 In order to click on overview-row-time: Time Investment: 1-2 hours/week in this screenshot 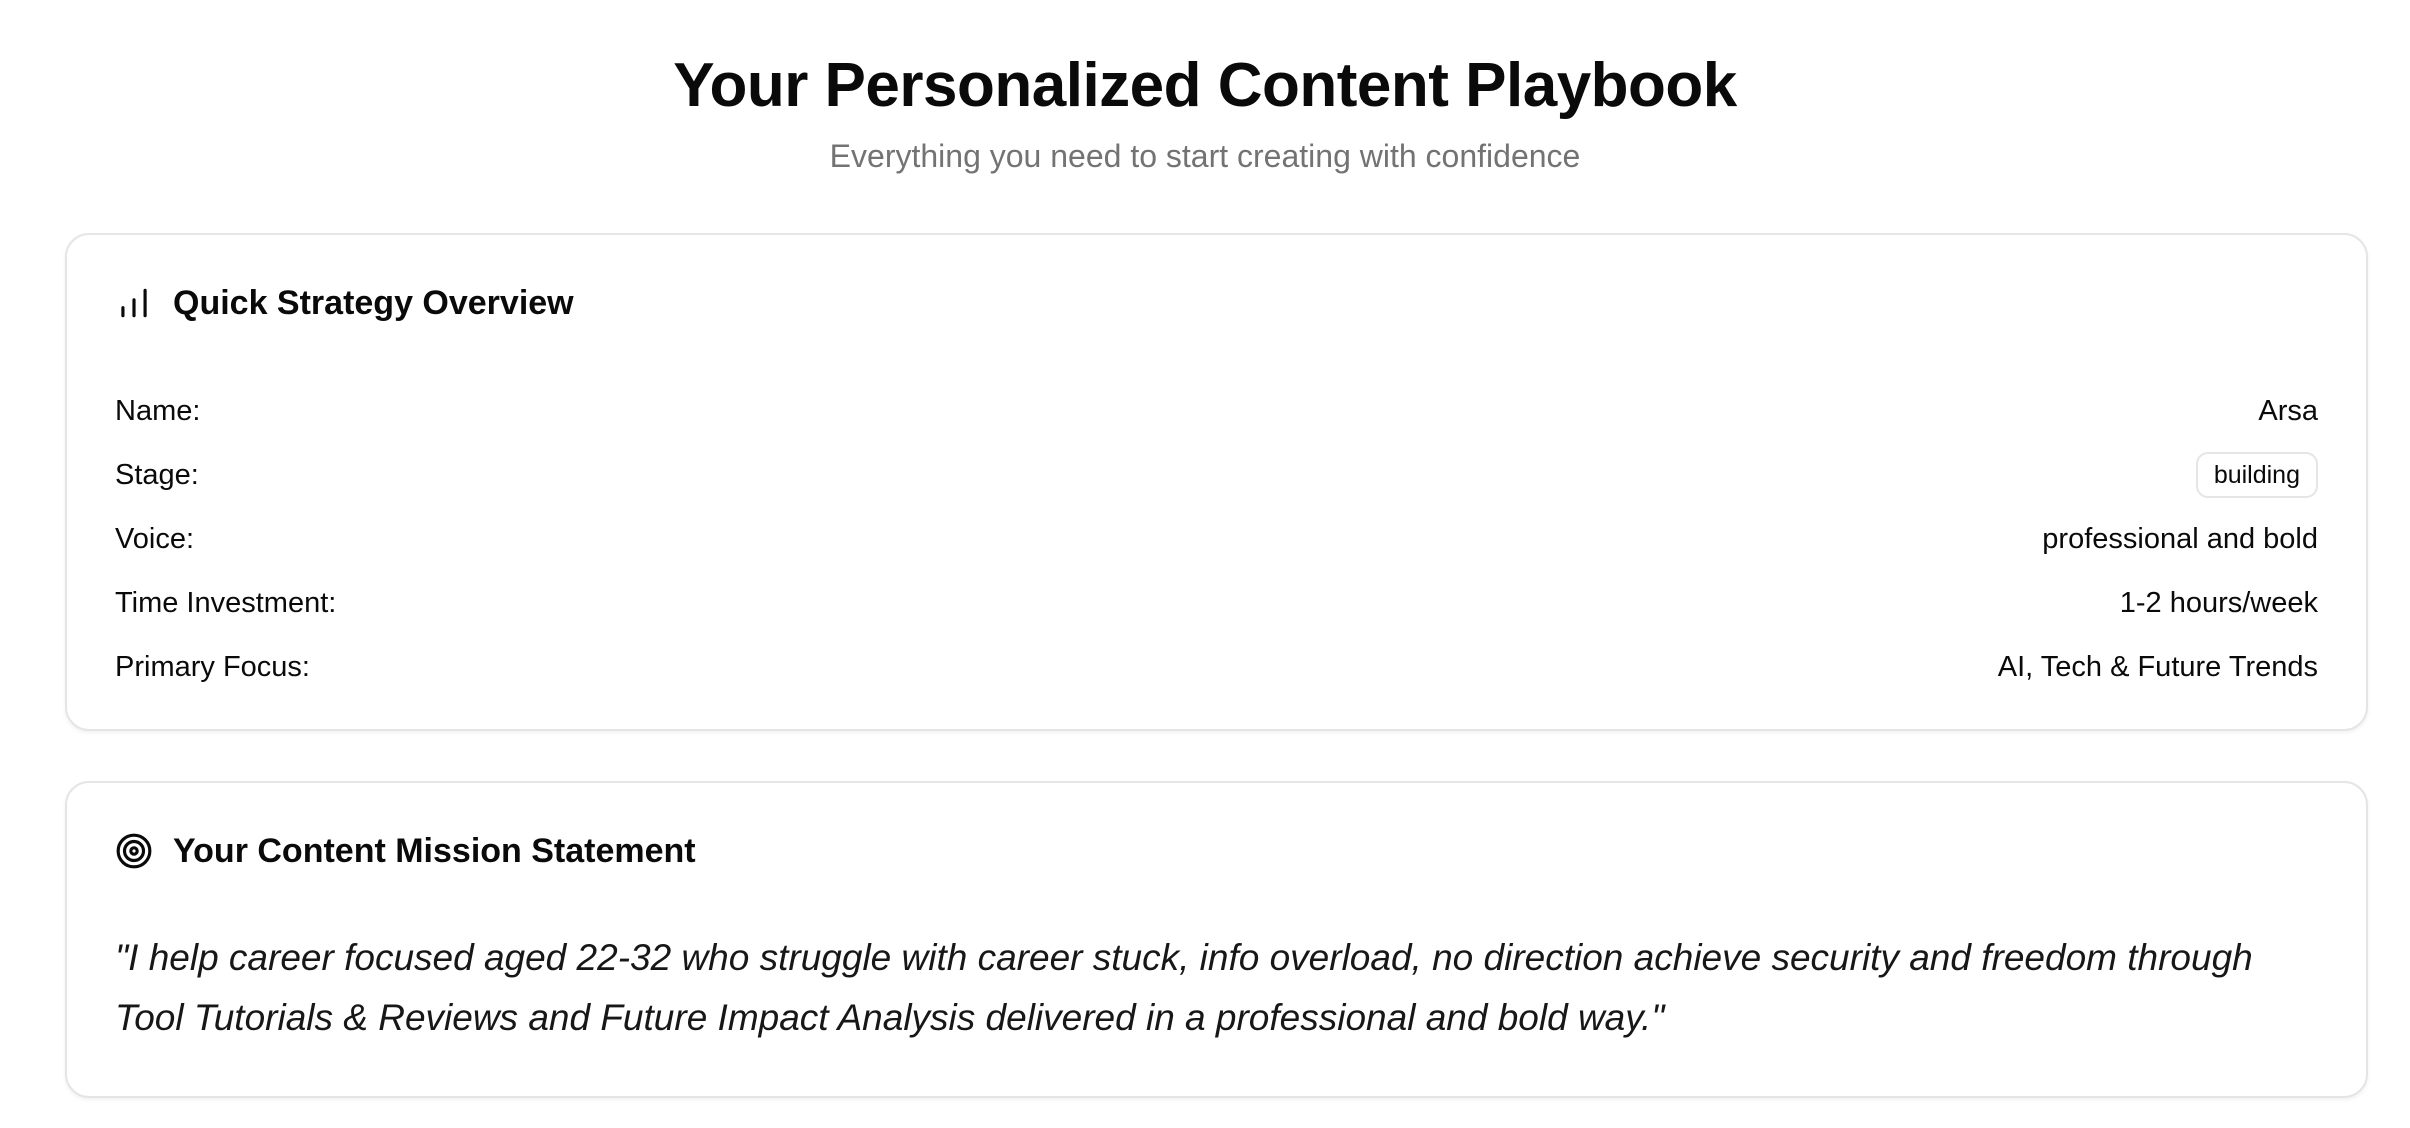, I will do `click(1216, 603)`.